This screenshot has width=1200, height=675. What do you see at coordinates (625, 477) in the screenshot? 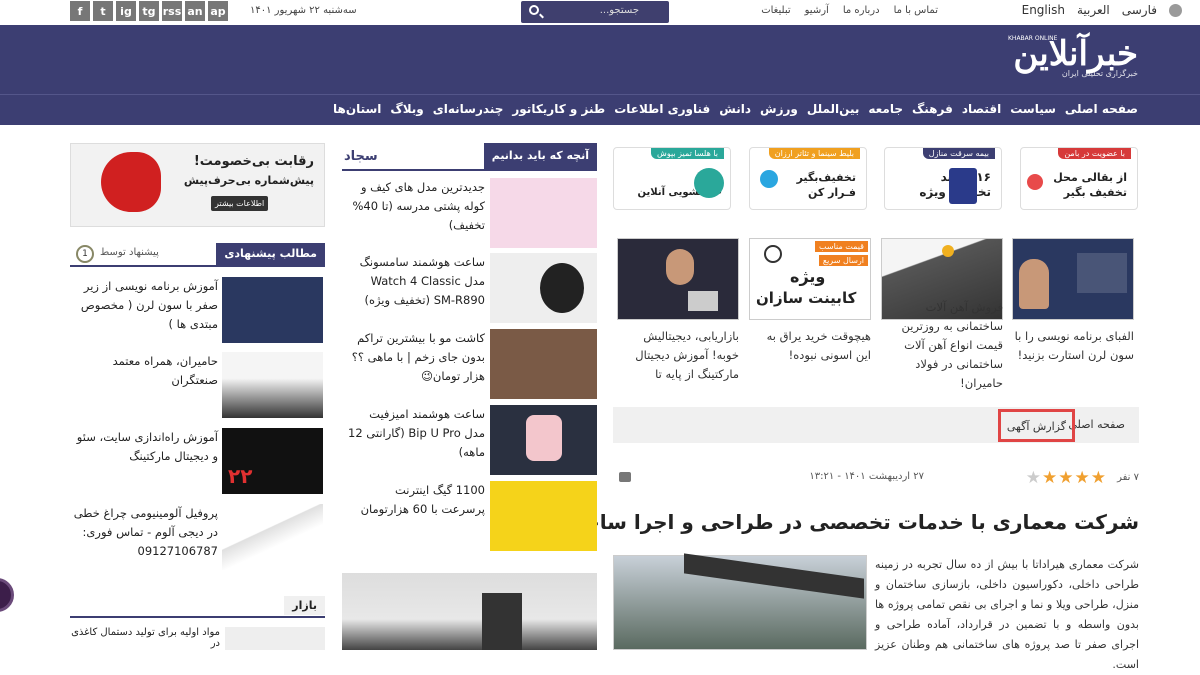
I see `print-icon` at bounding box center [625, 477].